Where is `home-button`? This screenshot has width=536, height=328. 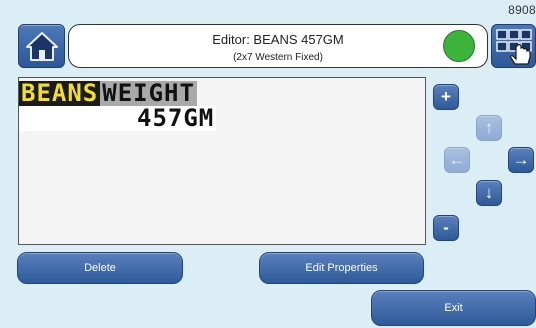 home-button is located at coordinates (41, 46).